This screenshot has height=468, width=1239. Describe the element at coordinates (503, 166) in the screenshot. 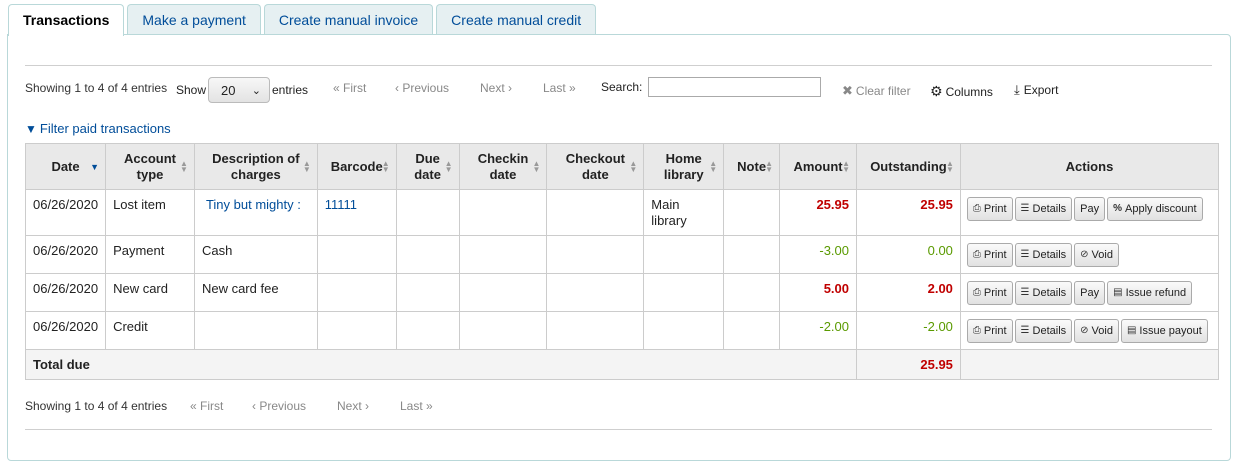

I see `col-checkin-date: Checkin date ▲ ▼` at that location.